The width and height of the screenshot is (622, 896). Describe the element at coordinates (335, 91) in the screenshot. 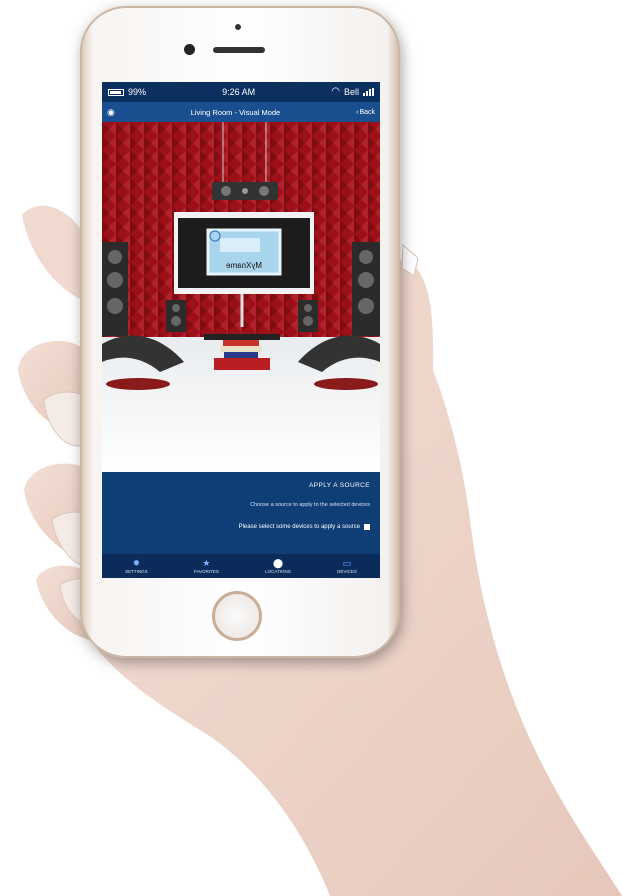

I see `wifi-icon: ◠` at that location.